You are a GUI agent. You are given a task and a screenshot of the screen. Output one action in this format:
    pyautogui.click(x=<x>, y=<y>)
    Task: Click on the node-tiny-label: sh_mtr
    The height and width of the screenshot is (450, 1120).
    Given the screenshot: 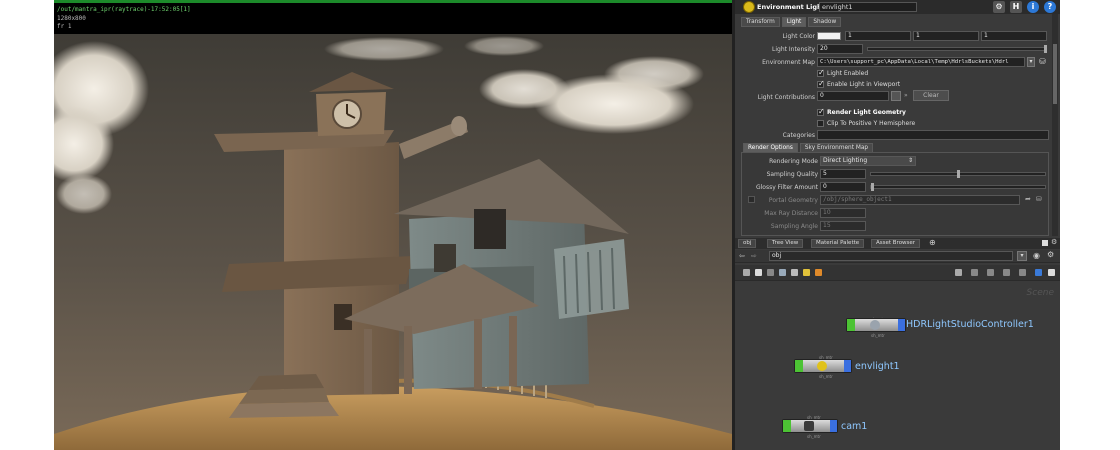 What is the action you would take?
    pyautogui.click(x=826, y=376)
    